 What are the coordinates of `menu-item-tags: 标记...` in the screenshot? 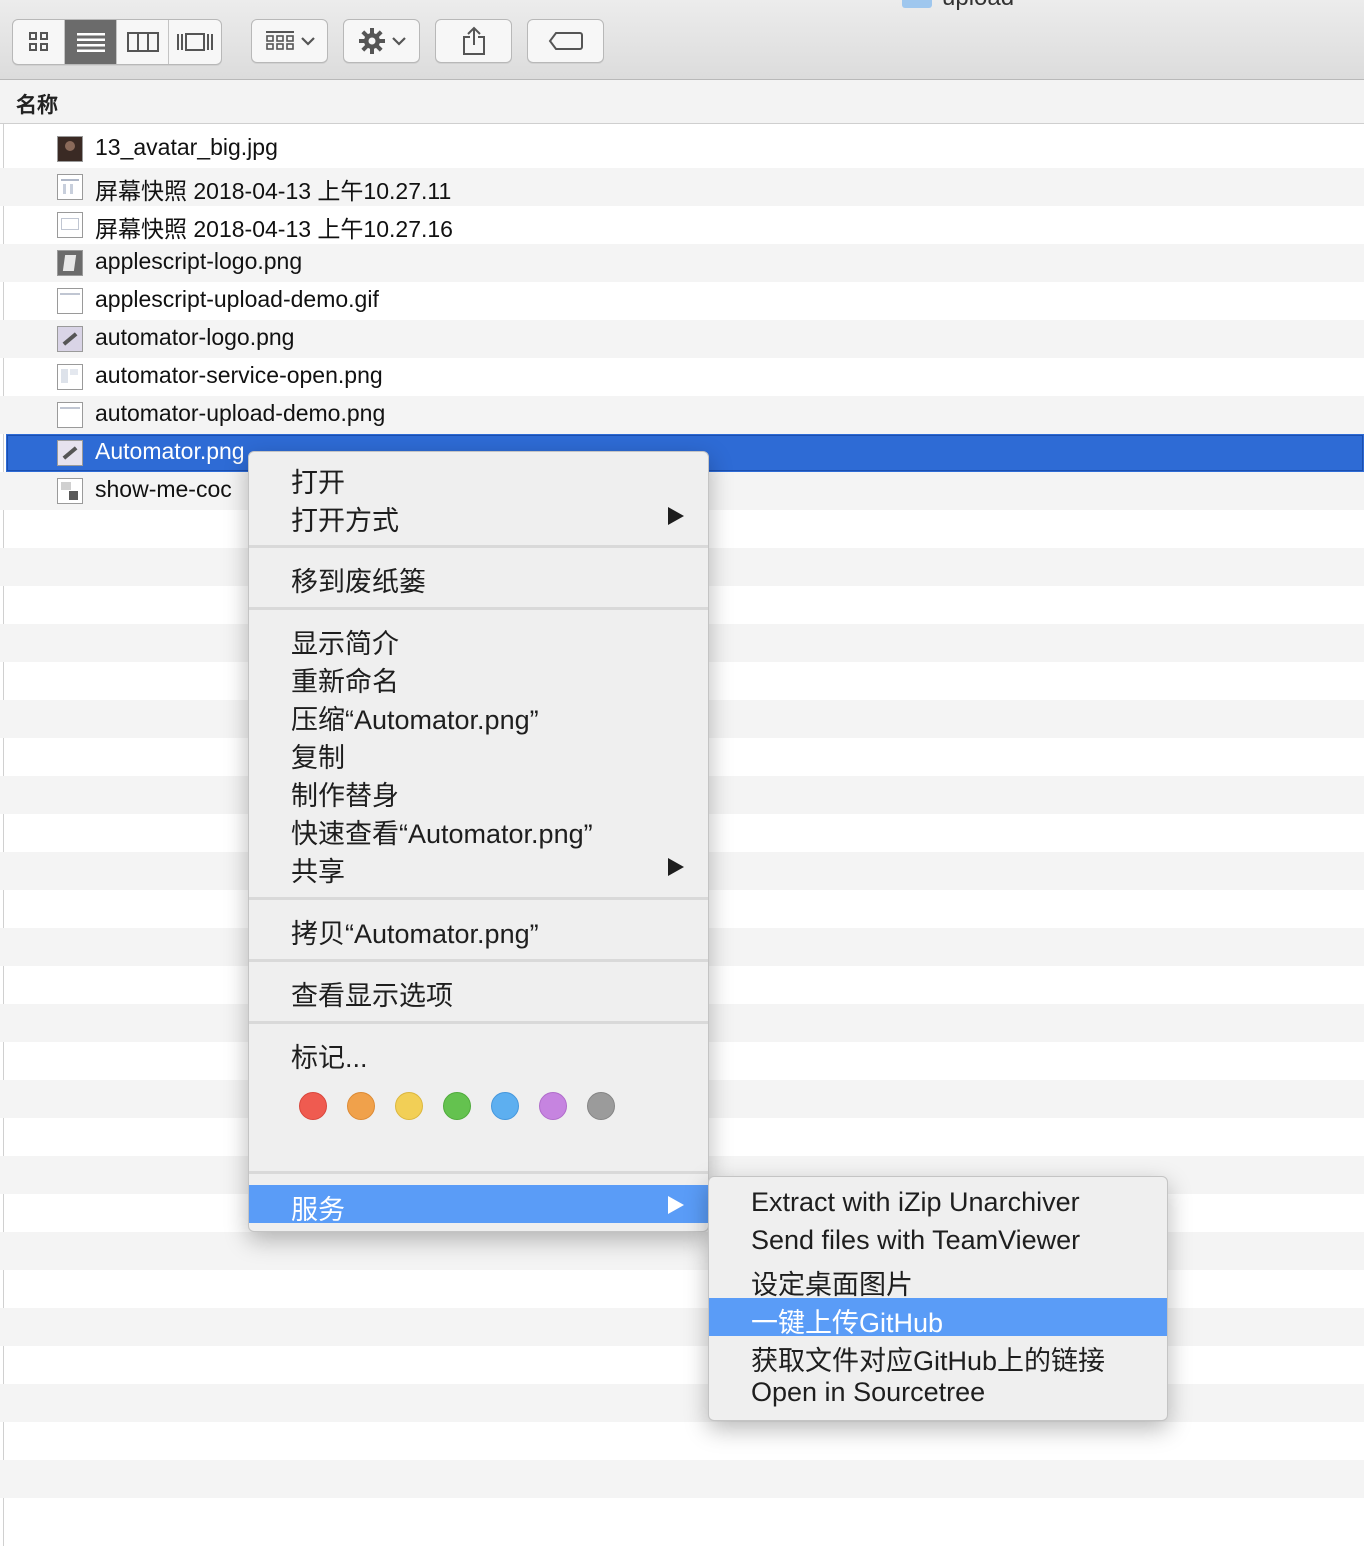 It's located at (478, 1053).